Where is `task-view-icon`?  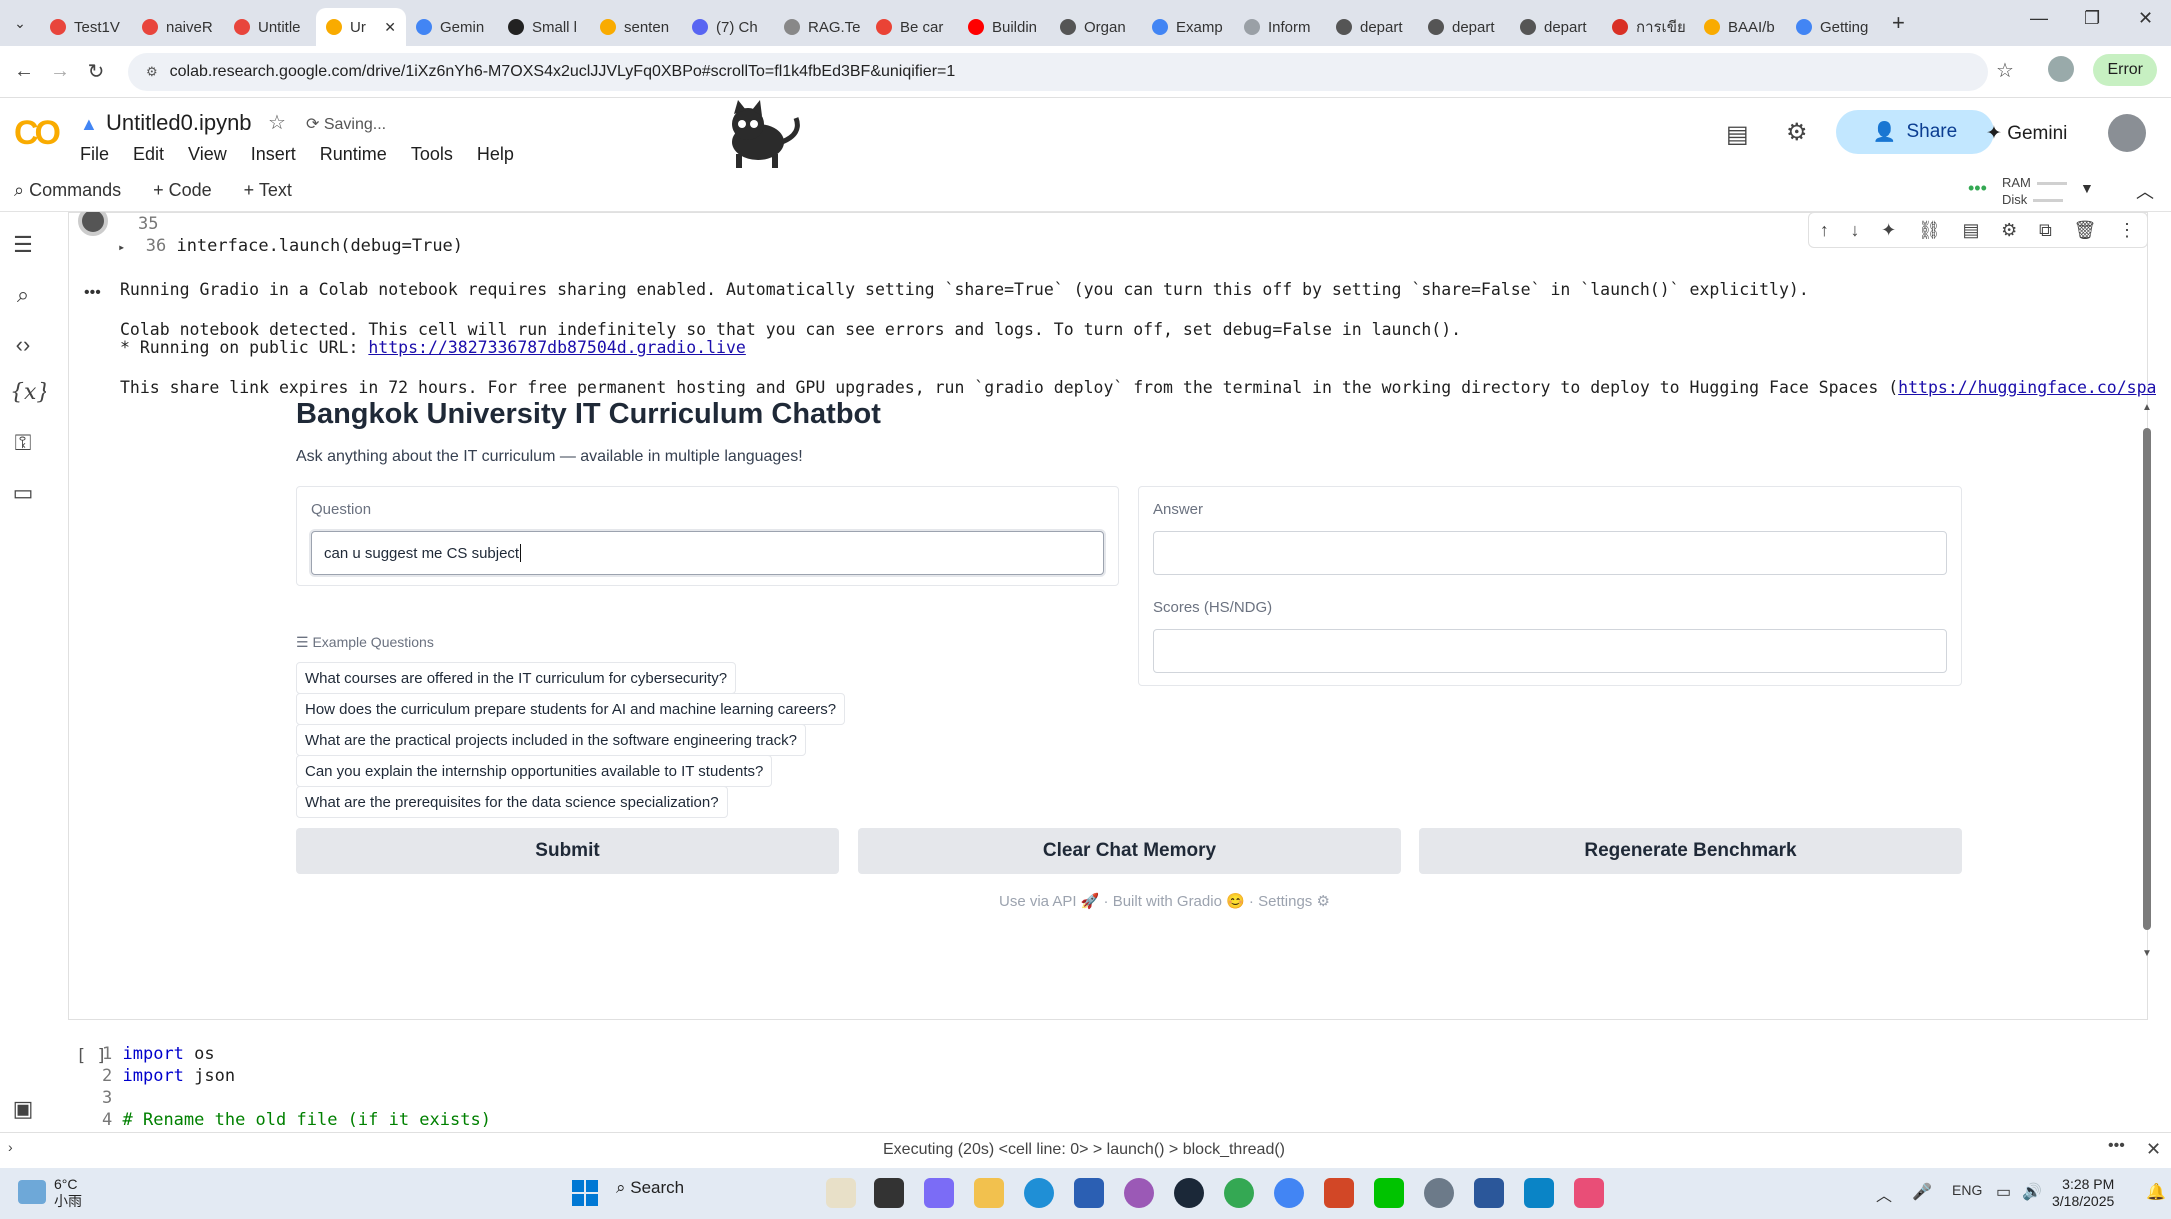
task-view-icon is located at coordinates (889, 1193).